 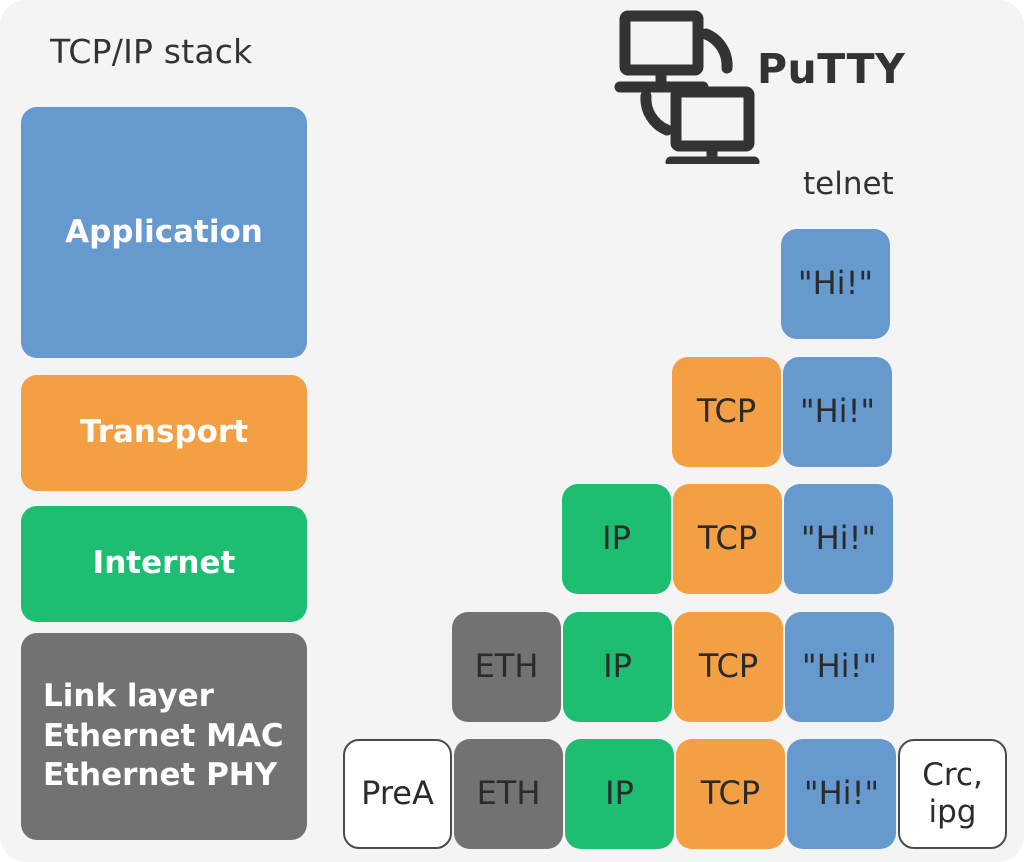 I want to click on stack-layer-transport: Transport, so click(x=164, y=433).